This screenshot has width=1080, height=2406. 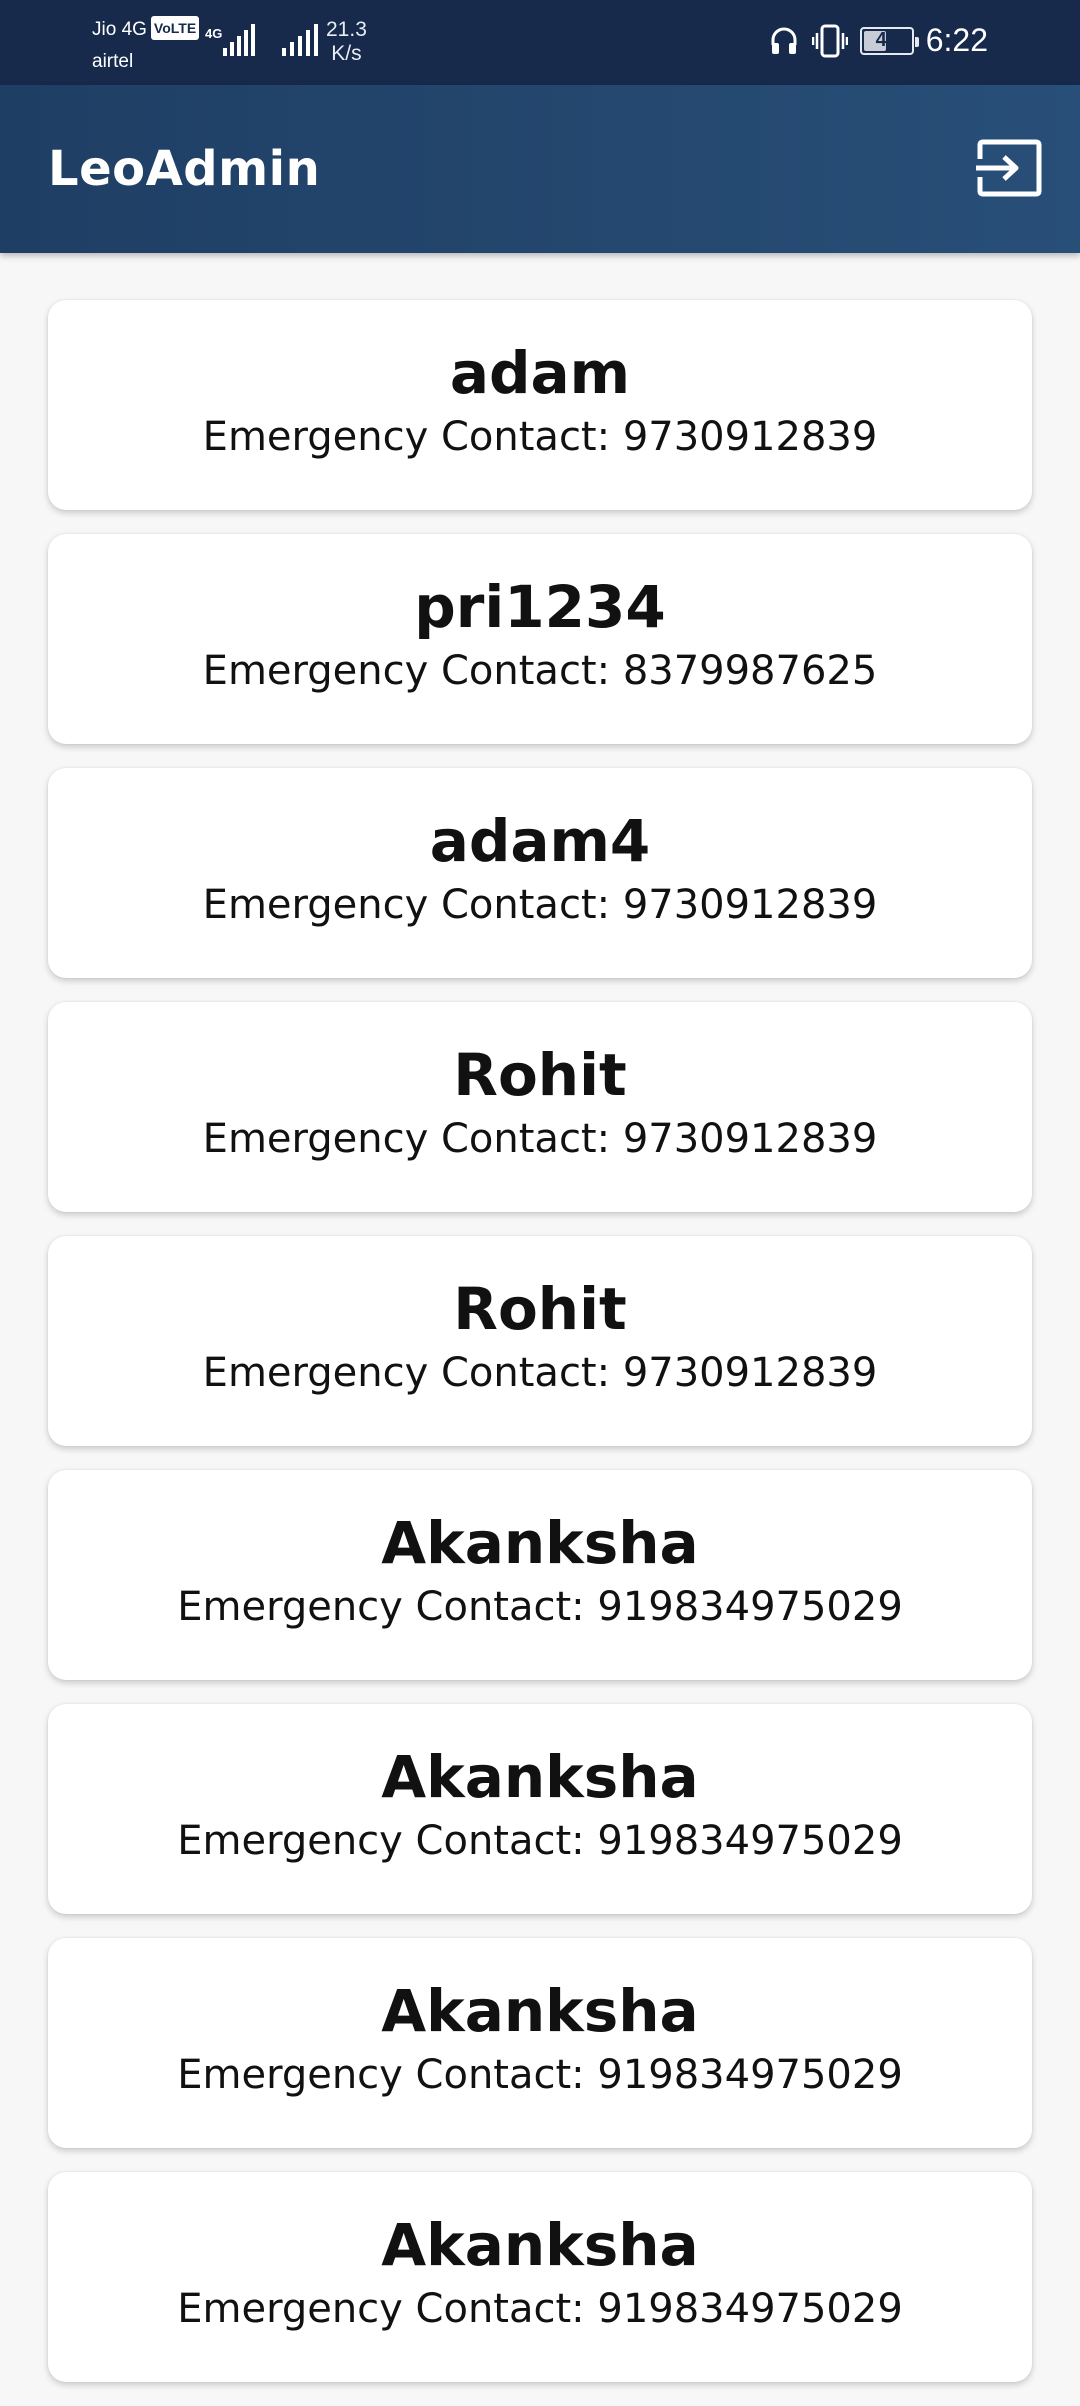 What do you see at coordinates (540, 373) in the screenshot?
I see `user-name: adam` at bounding box center [540, 373].